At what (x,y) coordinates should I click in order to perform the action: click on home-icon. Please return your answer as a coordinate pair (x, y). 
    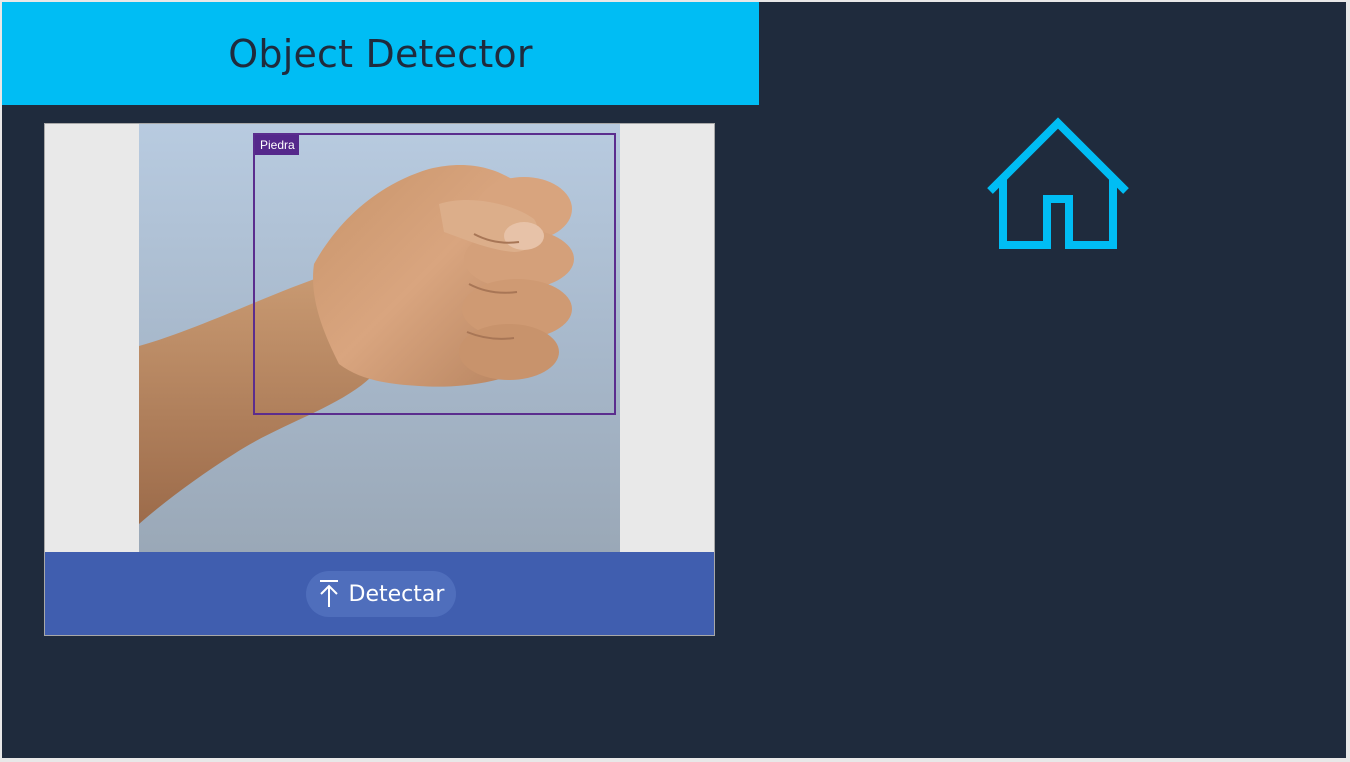
    Looking at the image, I should click on (1058, 185).